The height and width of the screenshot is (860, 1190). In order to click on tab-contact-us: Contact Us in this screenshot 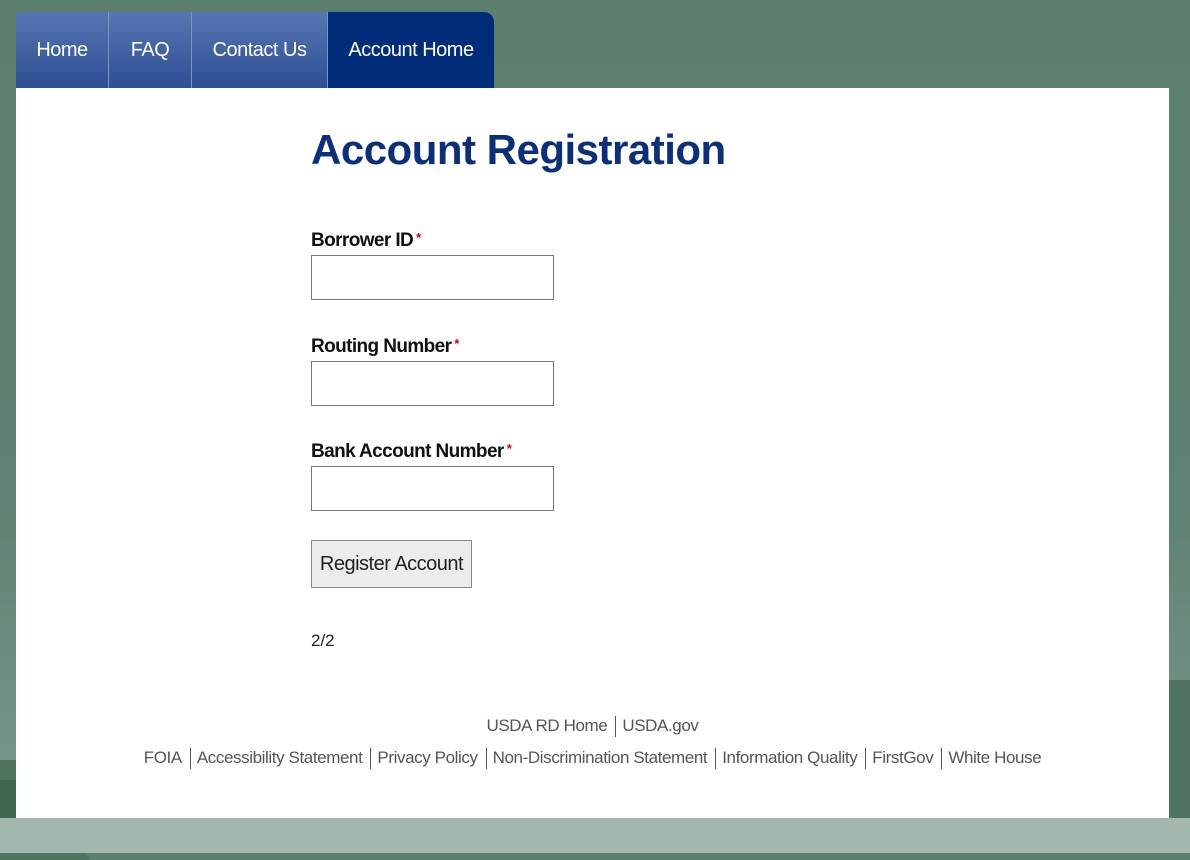, I will do `click(260, 50)`.